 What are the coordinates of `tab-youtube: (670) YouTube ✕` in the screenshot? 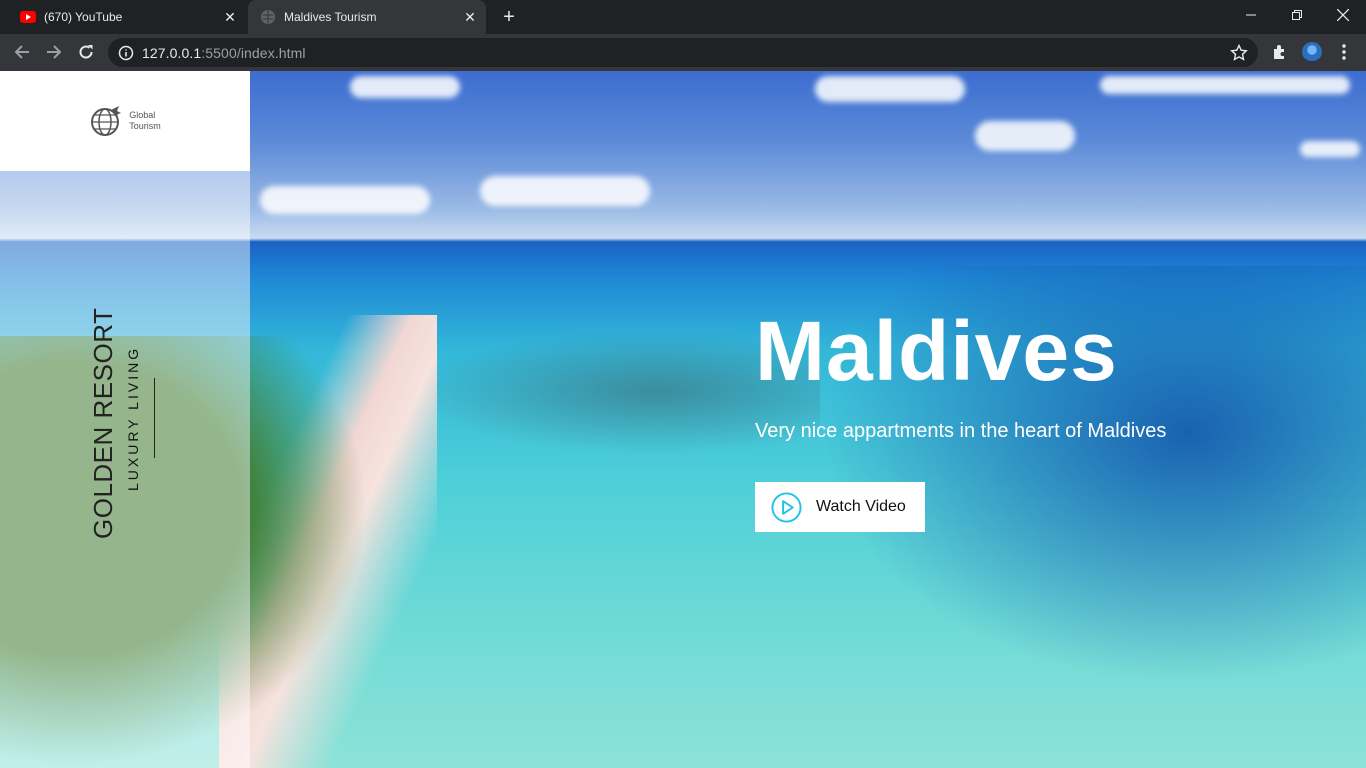 It's located at (127, 17).